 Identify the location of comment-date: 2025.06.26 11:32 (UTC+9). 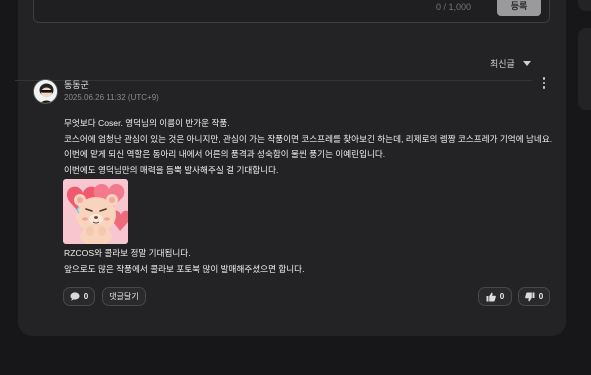
(111, 97).